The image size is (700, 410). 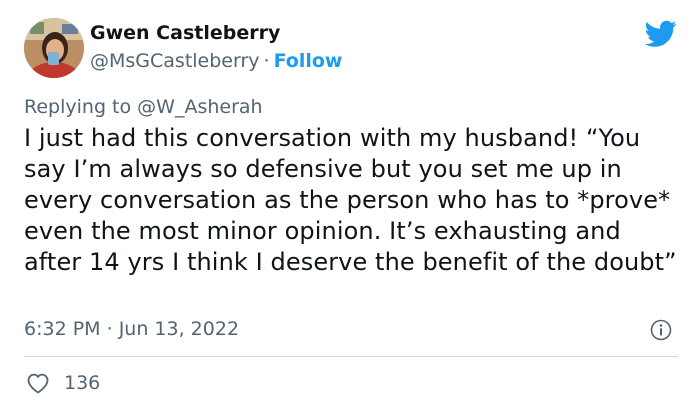 What do you see at coordinates (54, 48) in the screenshot?
I see `avatar` at bounding box center [54, 48].